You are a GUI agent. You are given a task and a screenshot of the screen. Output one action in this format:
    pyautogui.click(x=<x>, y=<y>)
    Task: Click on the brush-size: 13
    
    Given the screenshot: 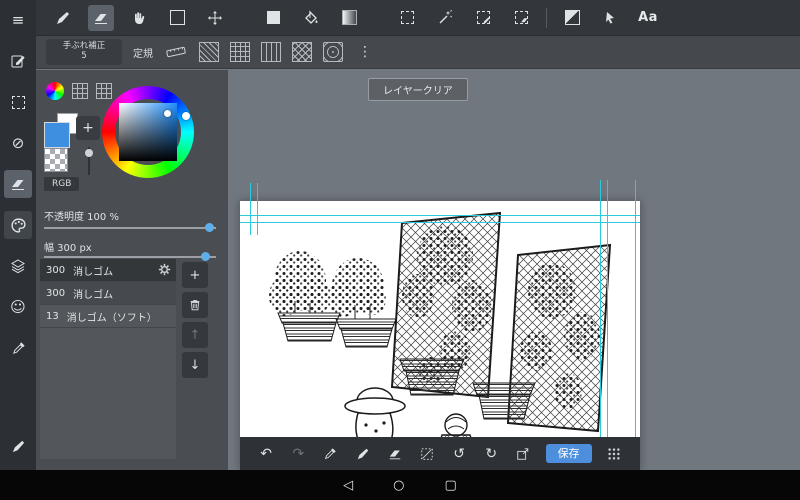 What is the action you would take?
    pyautogui.click(x=52, y=316)
    